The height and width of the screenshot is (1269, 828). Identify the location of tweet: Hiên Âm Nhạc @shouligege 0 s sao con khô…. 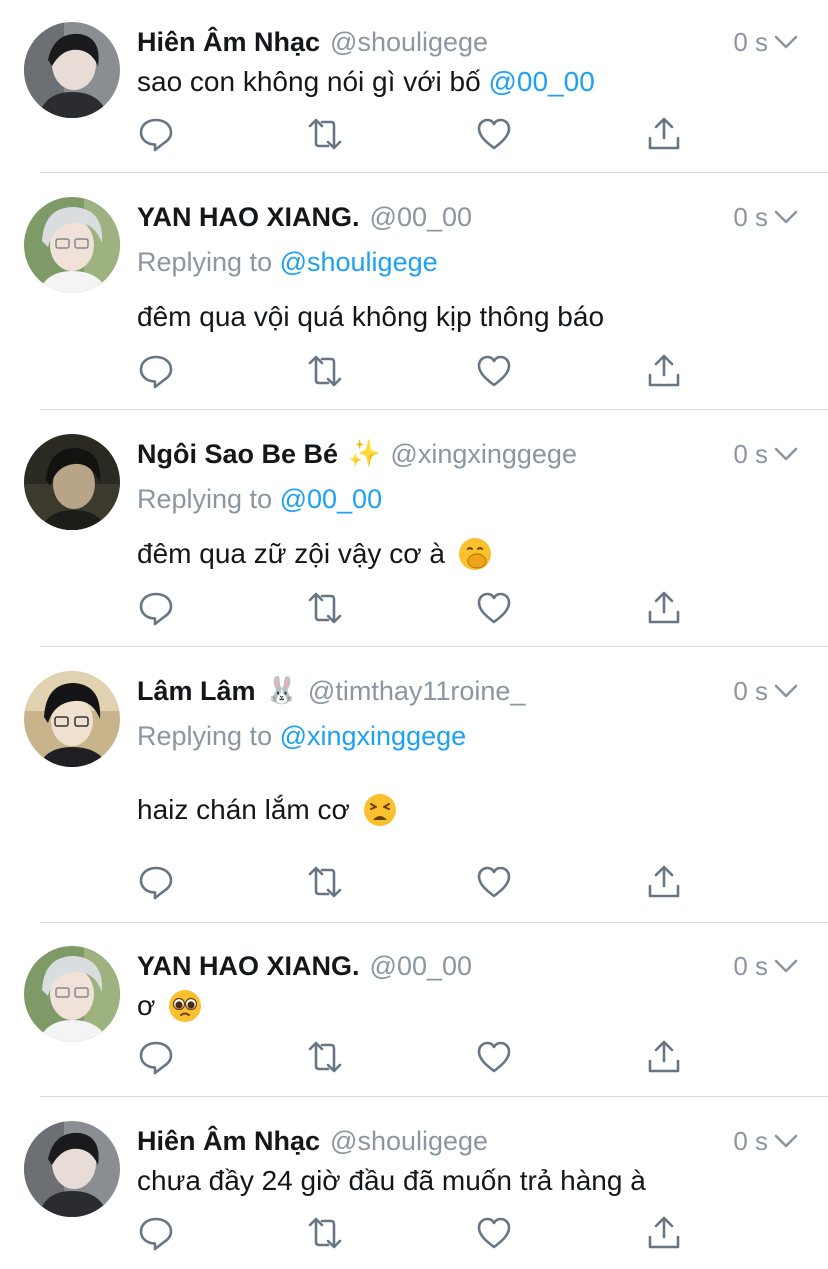
(414, 97).